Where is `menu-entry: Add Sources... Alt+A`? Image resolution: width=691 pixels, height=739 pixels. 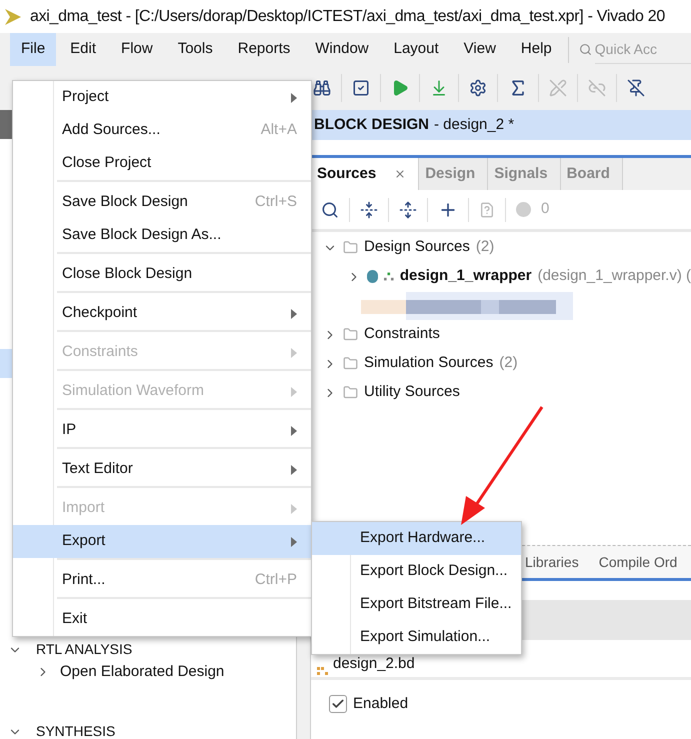 menu-entry: Add Sources... Alt+A is located at coordinates (162, 130).